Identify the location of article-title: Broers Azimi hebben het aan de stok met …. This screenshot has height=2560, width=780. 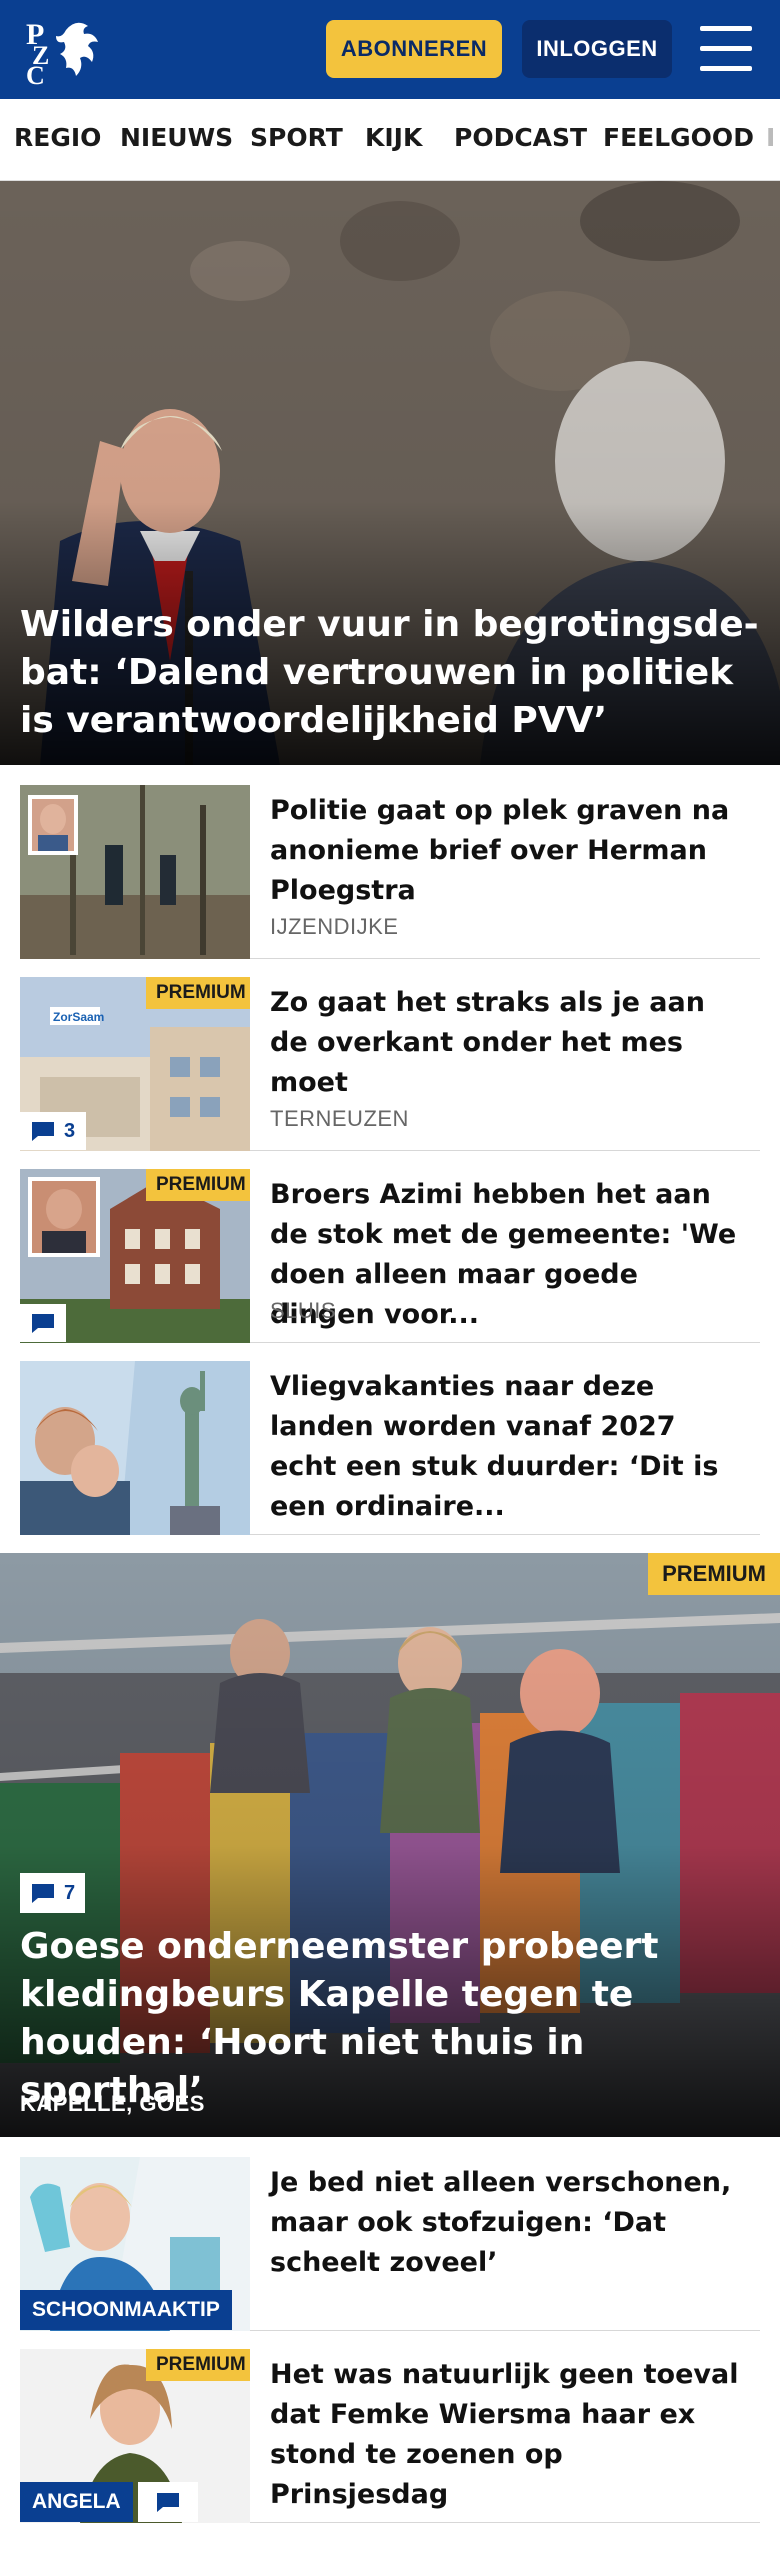
(503, 1254).